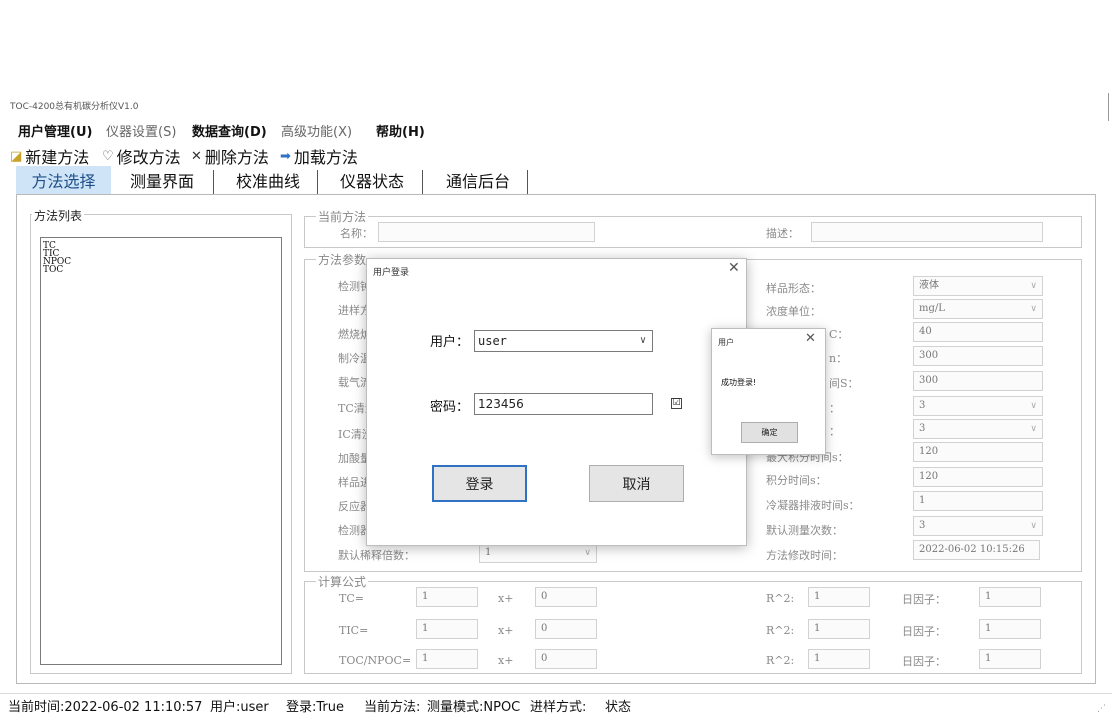 Image resolution: width=1112 pixels, height=716 pixels. Describe the element at coordinates (636, 483) in the screenshot. I see `cancel-button: 取消` at that location.